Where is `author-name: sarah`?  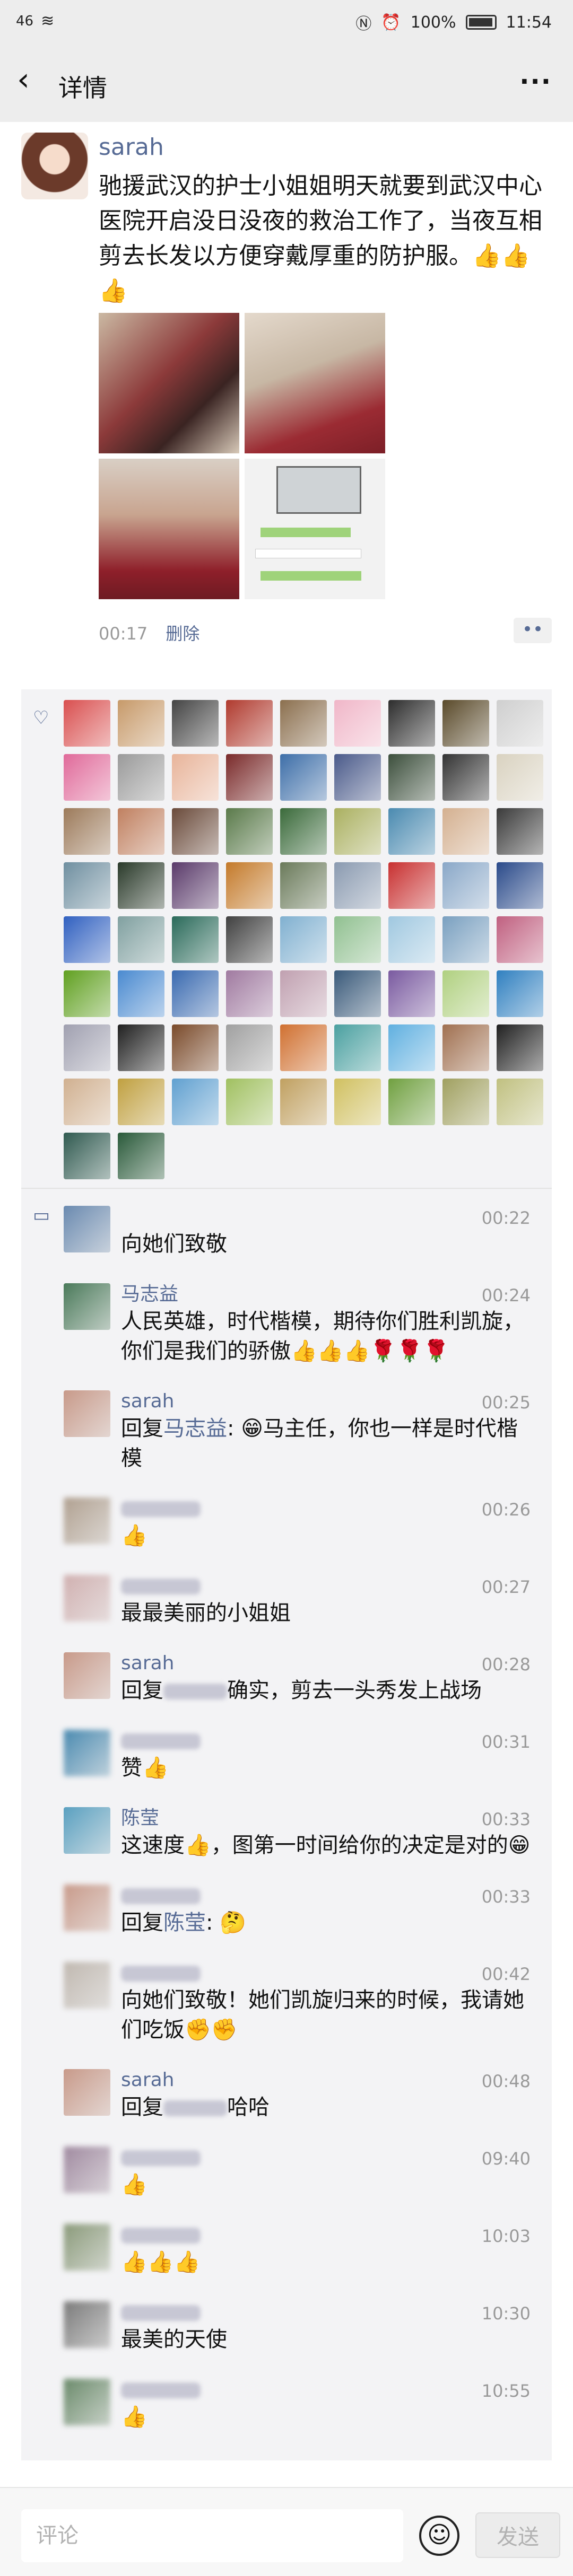
author-name: sarah is located at coordinates (131, 147).